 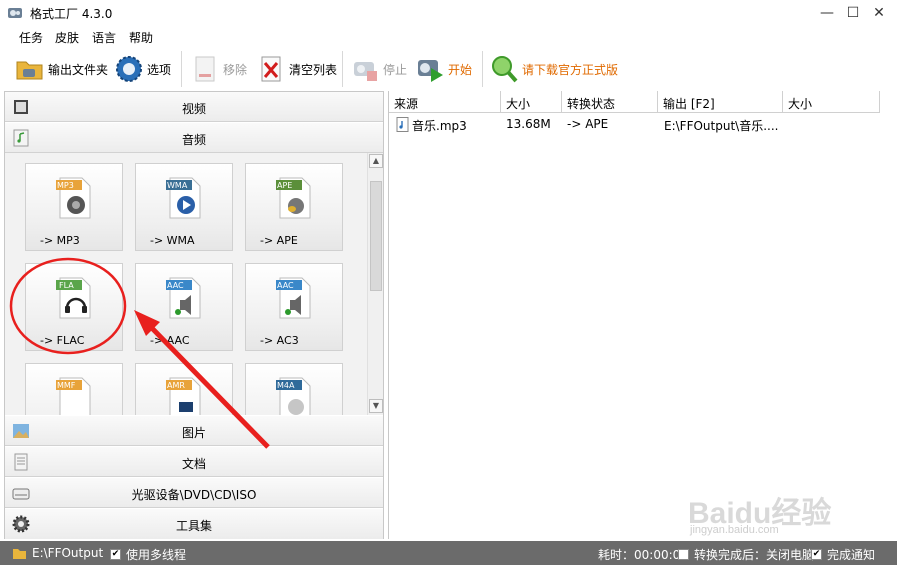 I want to click on remove-label: 移除, so click(x=235, y=69).